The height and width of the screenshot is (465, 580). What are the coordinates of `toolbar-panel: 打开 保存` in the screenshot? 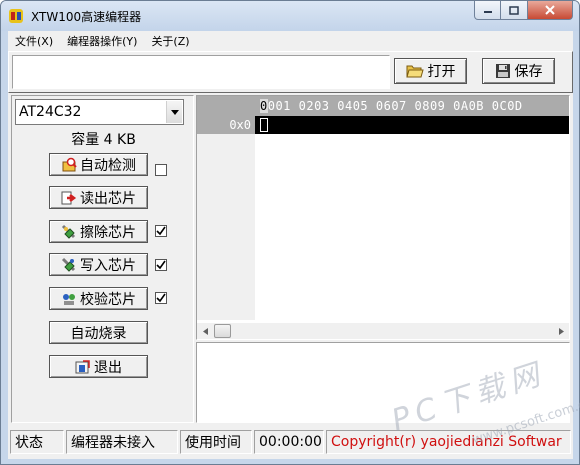 It's located at (290, 72).